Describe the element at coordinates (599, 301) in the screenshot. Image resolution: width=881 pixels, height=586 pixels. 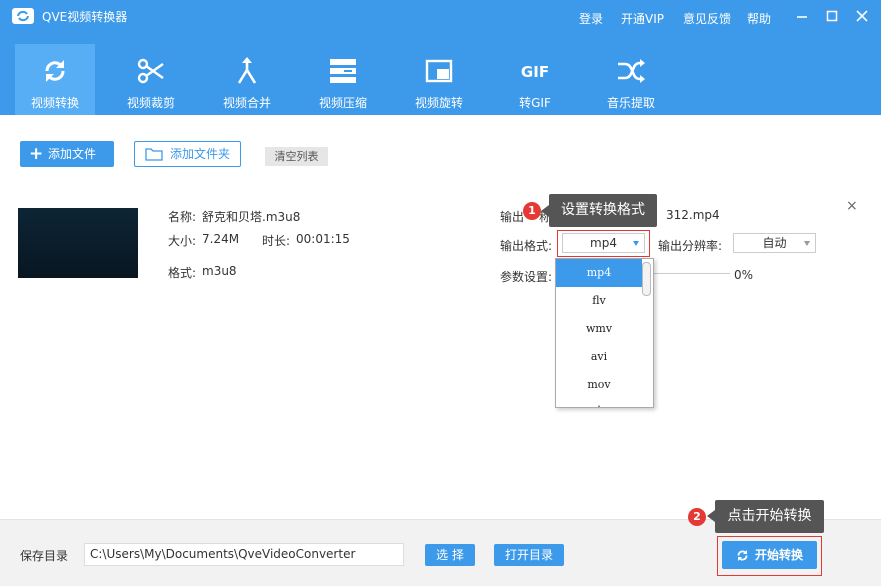
I see `format-option-flv: flv` at that location.